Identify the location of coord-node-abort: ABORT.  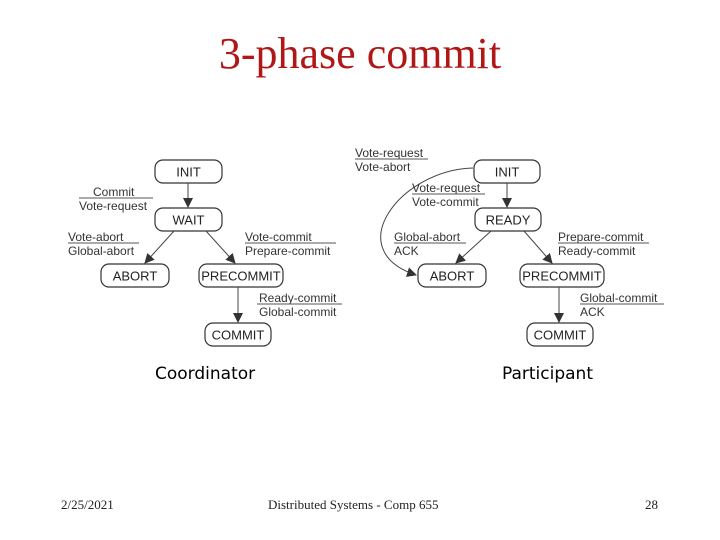
(135, 275).